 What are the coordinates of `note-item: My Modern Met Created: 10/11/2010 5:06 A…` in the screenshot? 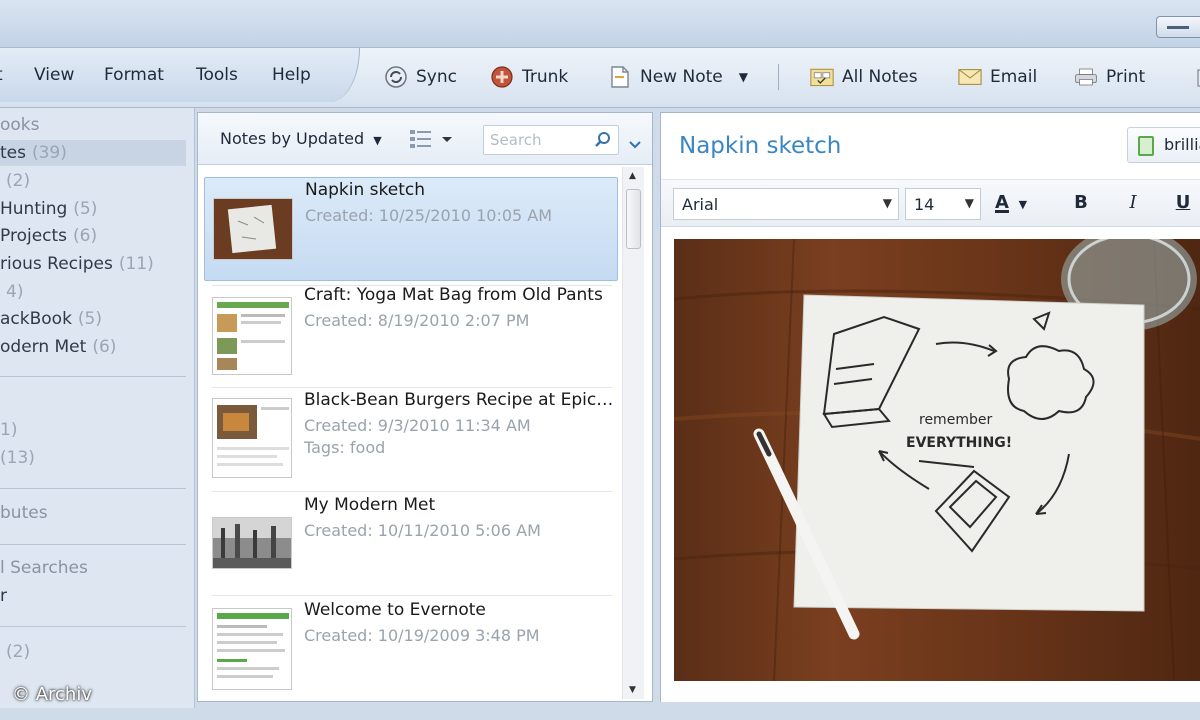 It's located at (411, 545).